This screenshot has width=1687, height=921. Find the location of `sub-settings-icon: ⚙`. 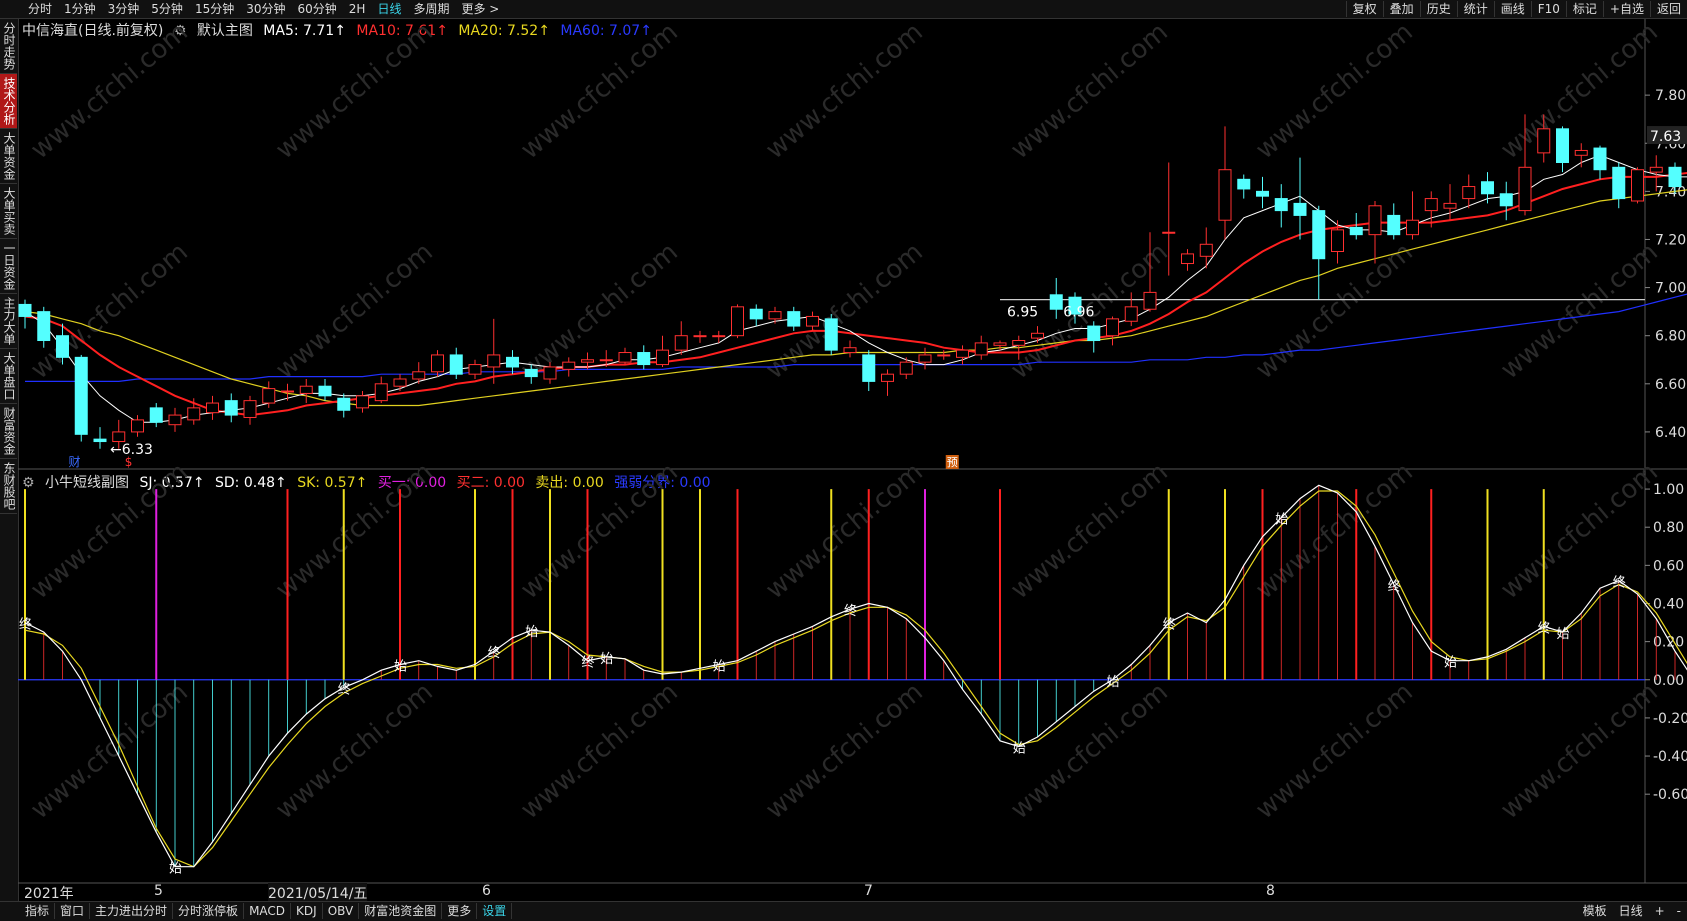

sub-settings-icon: ⚙ is located at coordinates (28, 483).